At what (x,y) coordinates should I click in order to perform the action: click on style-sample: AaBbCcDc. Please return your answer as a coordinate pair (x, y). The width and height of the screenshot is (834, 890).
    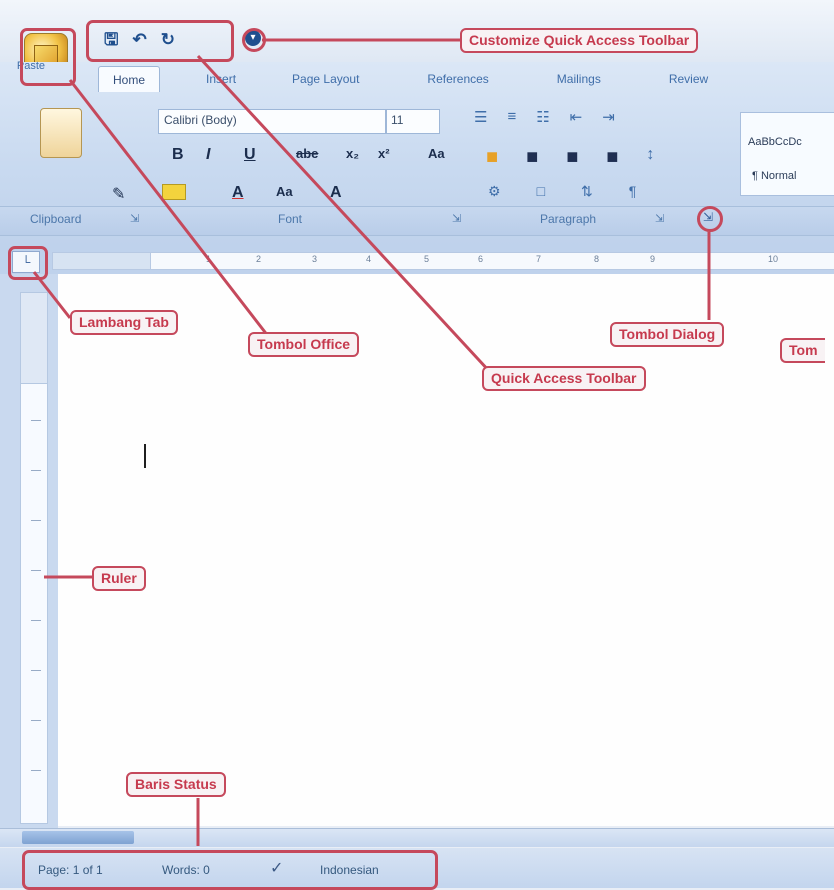
    Looking at the image, I should click on (775, 142).